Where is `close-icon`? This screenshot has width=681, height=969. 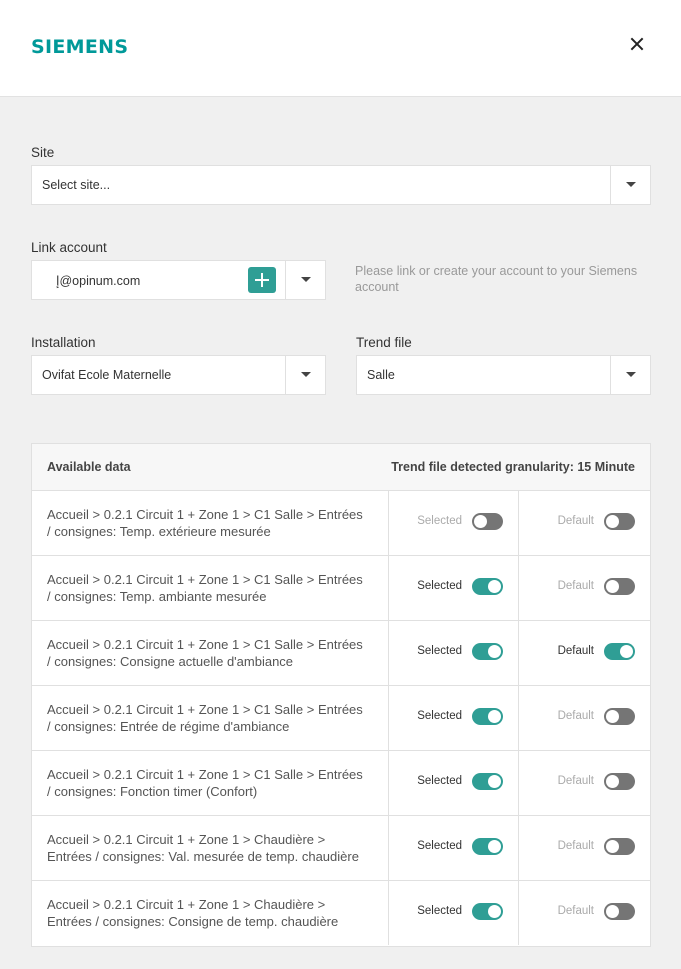
close-icon is located at coordinates (637, 45).